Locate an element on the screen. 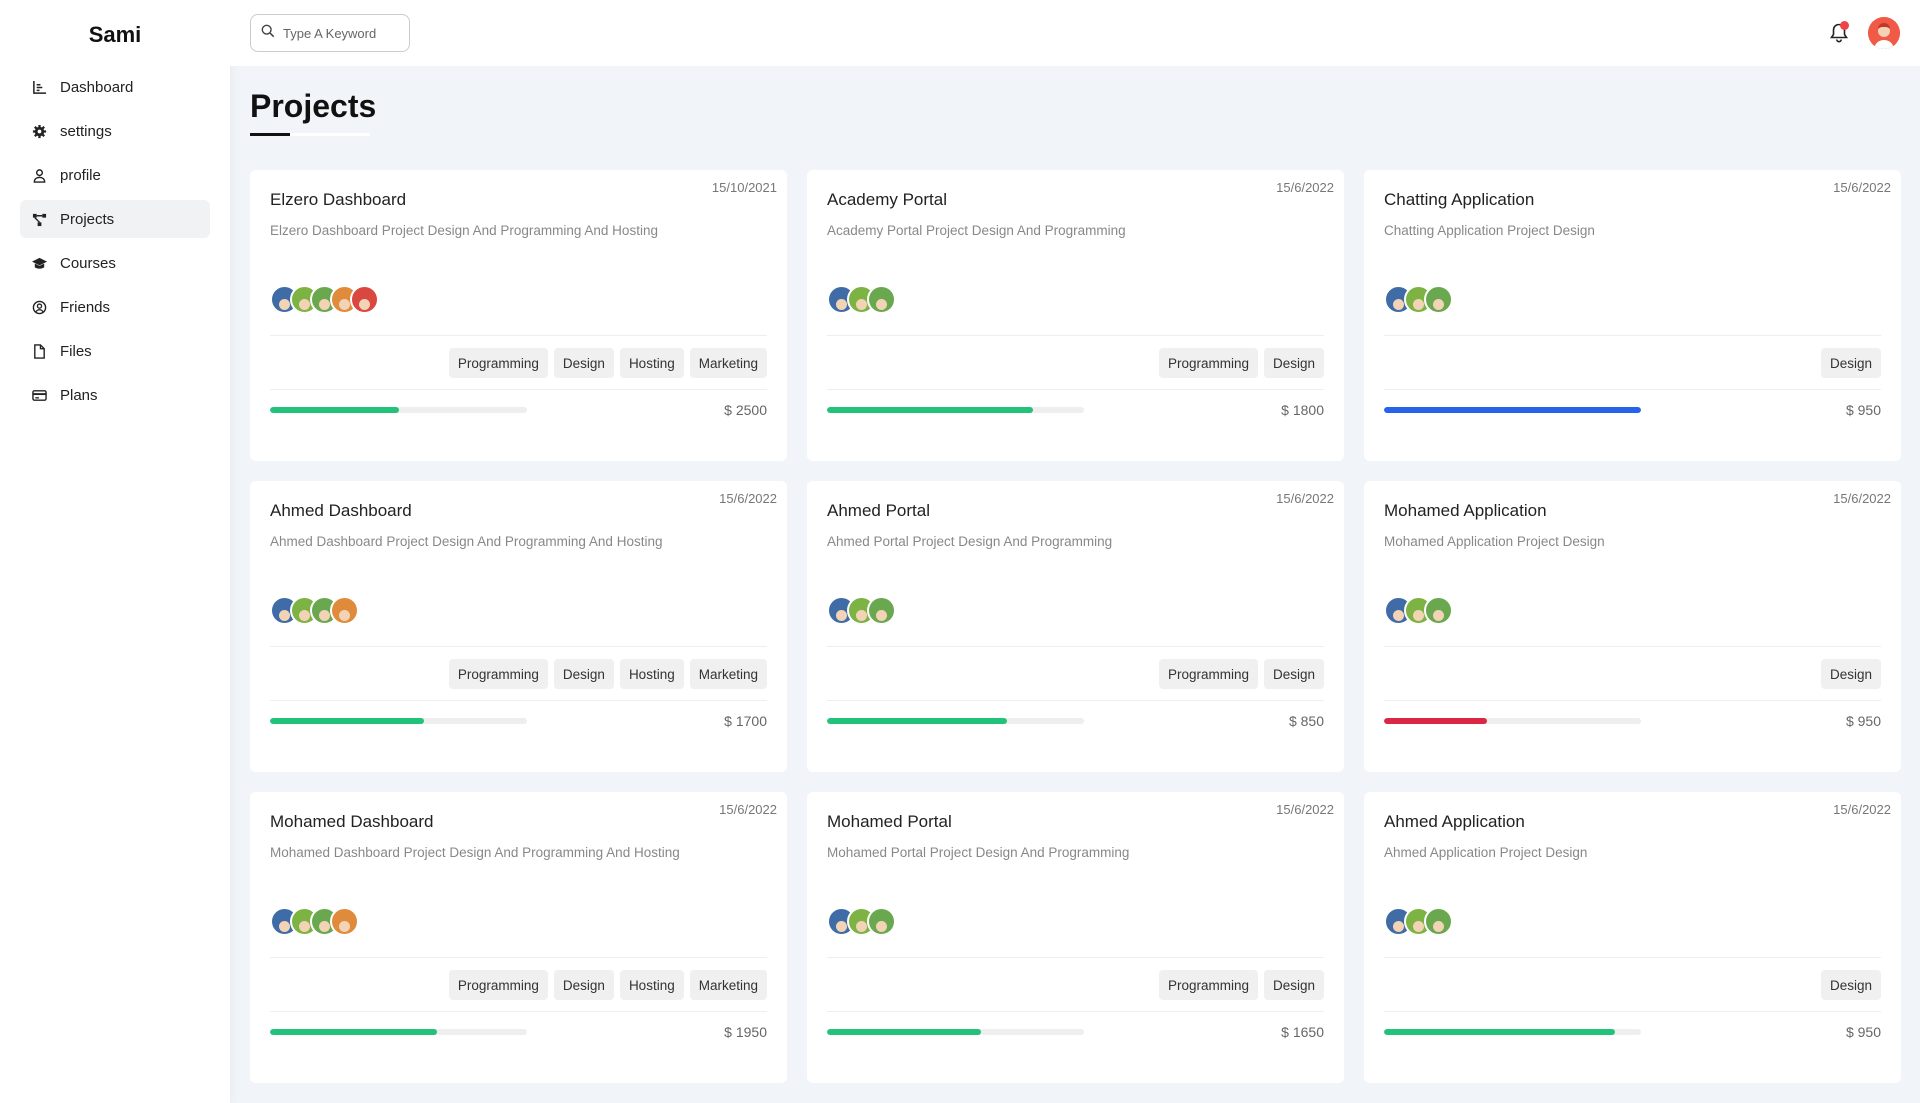 This screenshot has height=1103, width=1920. project-price: $ 2500 is located at coordinates (745, 410).